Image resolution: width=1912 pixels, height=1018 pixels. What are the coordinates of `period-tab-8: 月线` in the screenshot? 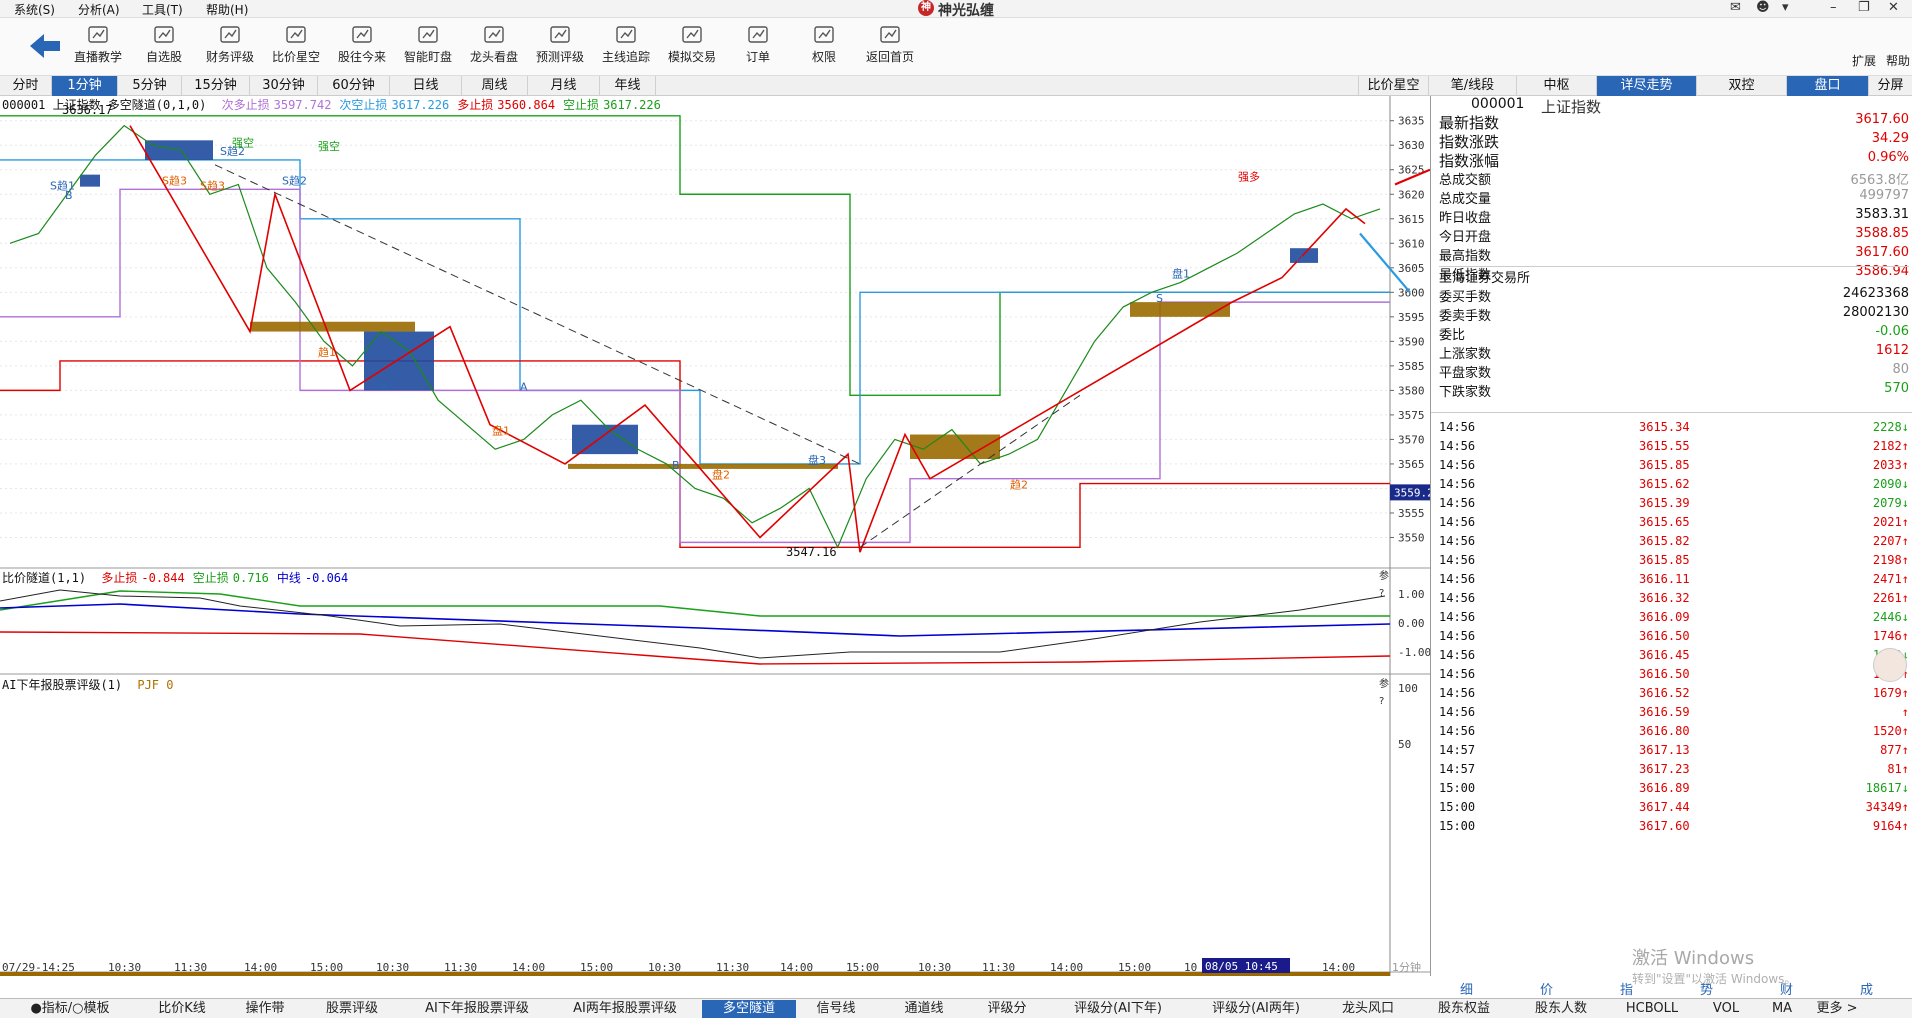 It's located at (564, 86).